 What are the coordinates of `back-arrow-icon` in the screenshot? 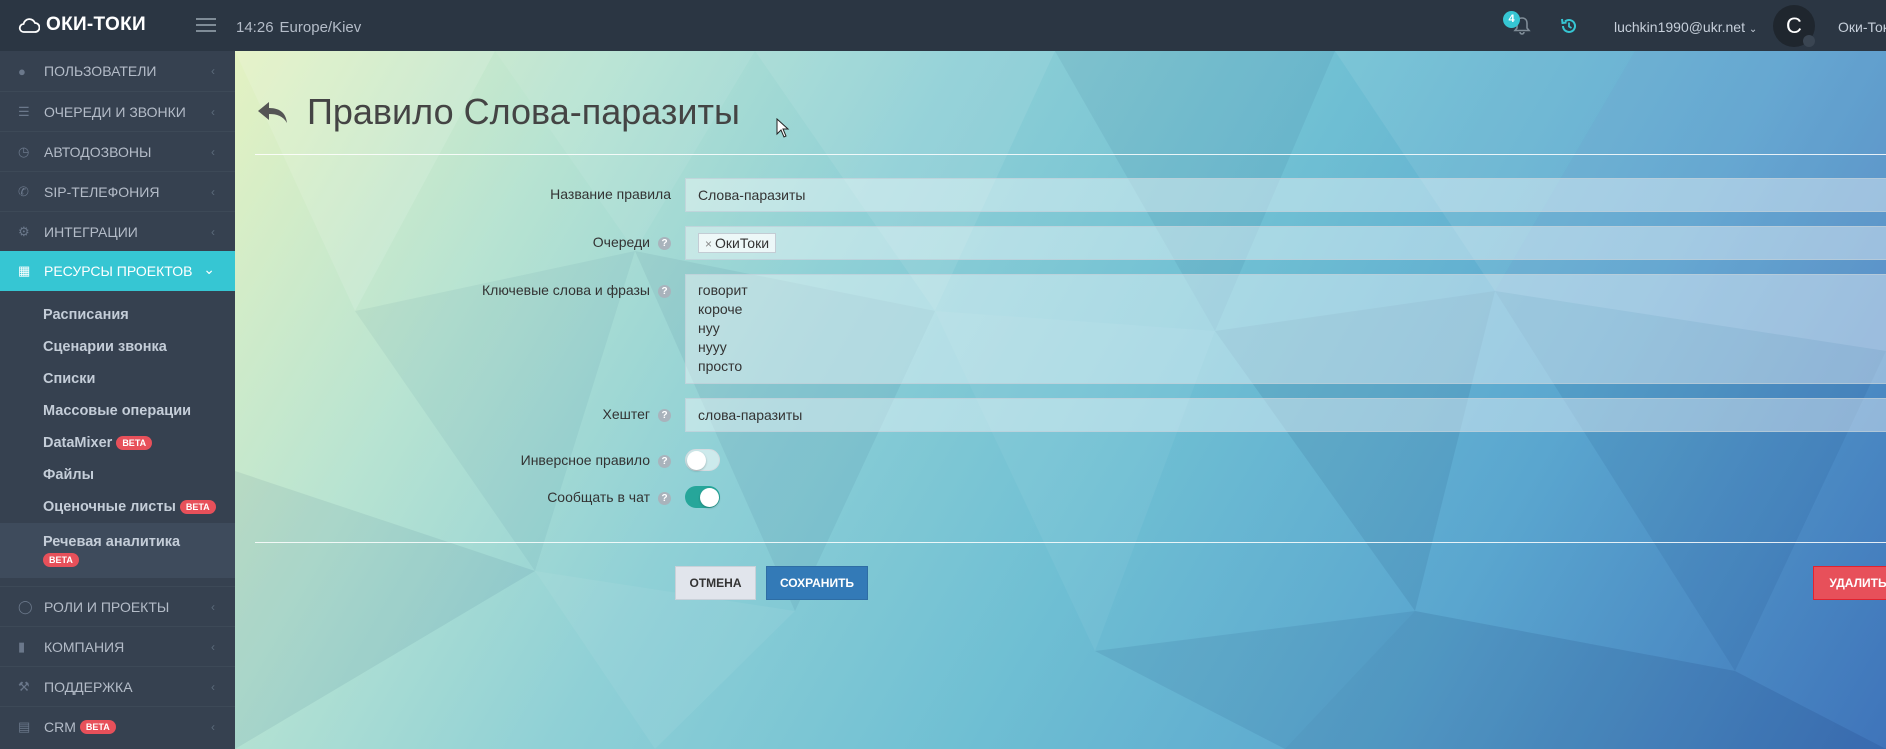 It's located at (273, 112).